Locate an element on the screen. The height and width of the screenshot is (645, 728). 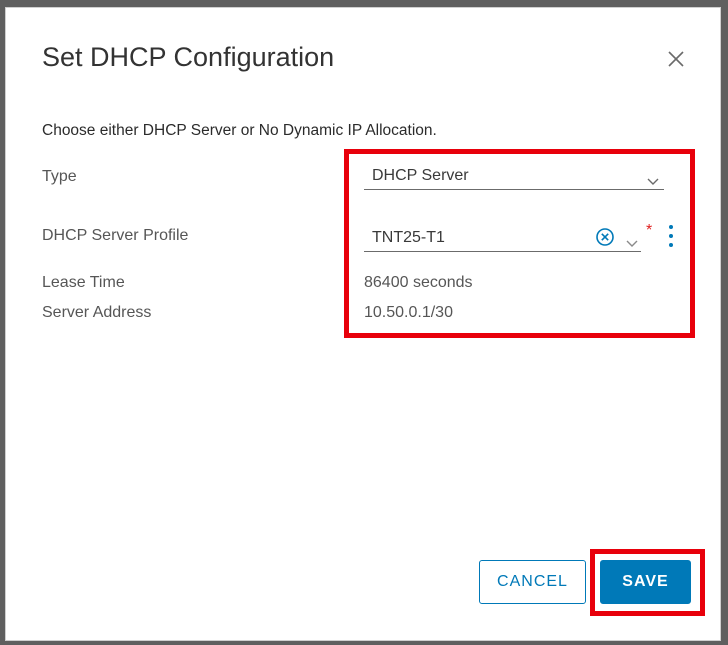
type-select-value: DHCP Server is located at coordinates (420, 175).